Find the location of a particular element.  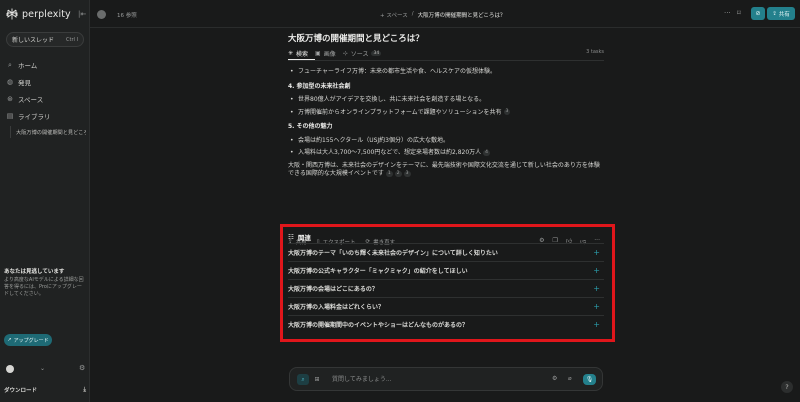

attach-icon: ⌀ is located at coordinates (570, 378).